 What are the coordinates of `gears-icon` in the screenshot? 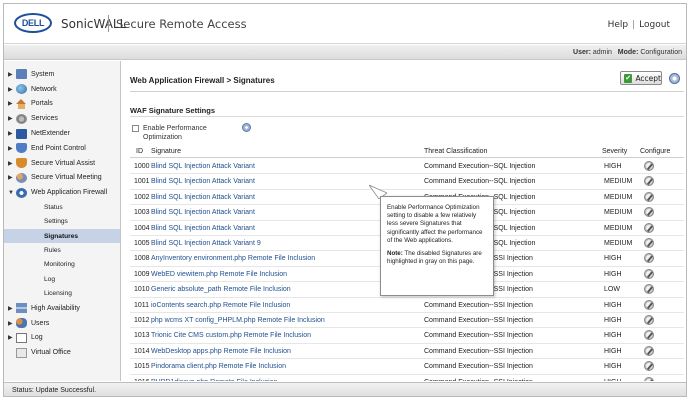 It's located at (21, 118).